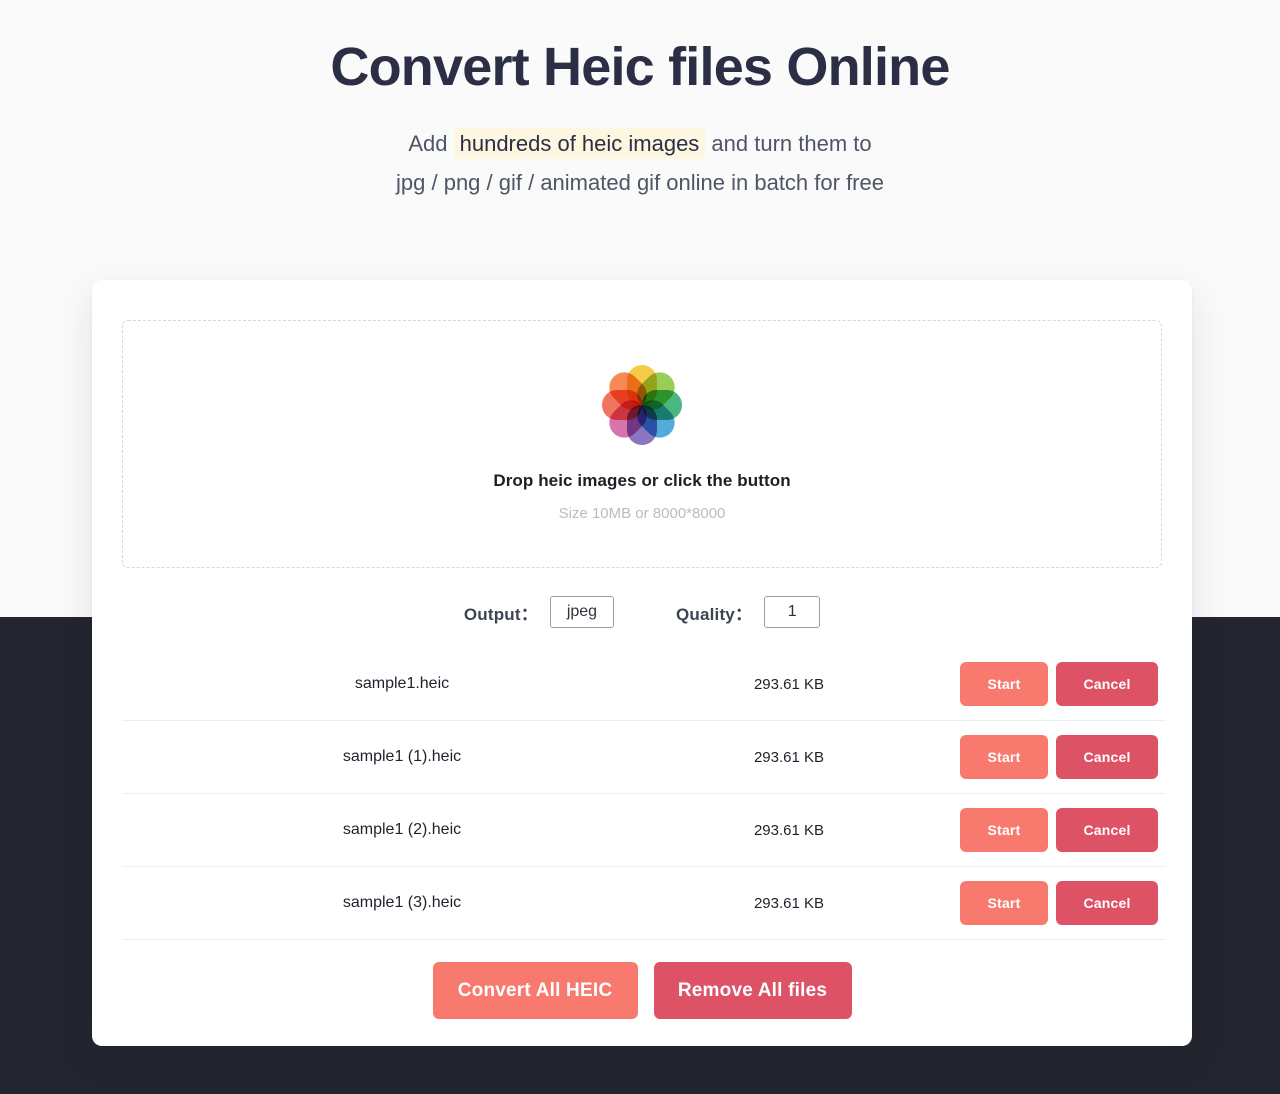 Image resolution: width=1280 pixels, height=1094 pixels. I want to click on output-format-select: jpeg, so click(581, 612).